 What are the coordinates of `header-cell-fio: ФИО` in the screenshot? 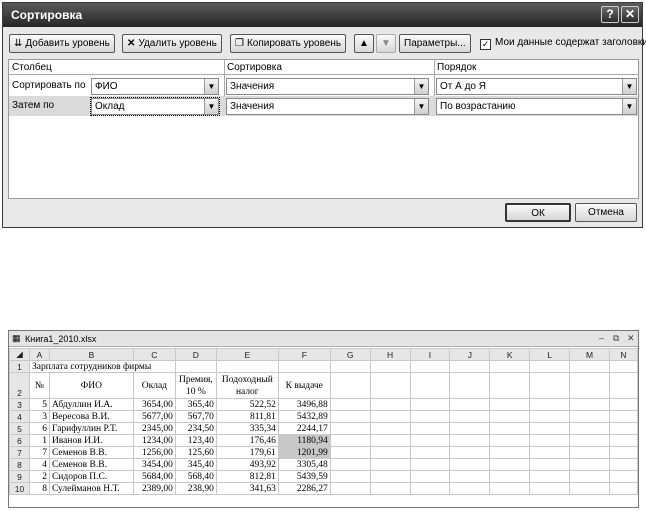 It's located at (91, 385).